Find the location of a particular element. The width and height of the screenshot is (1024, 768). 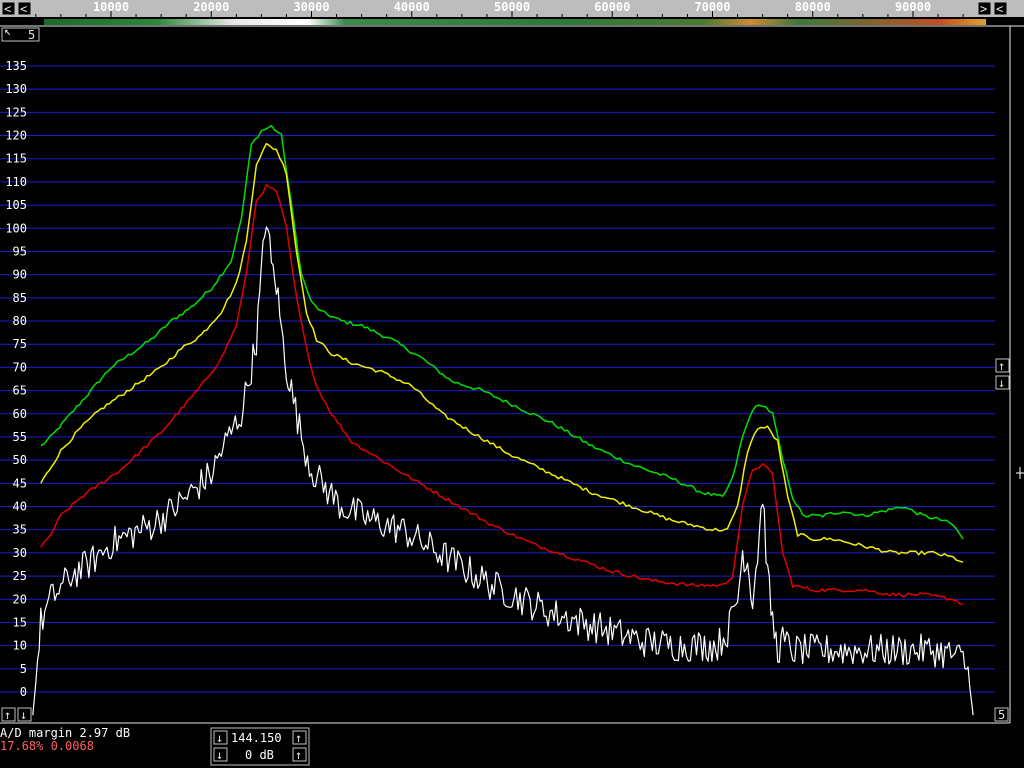

bottom-right-value: 5 is located at coordinates (1001, 715).